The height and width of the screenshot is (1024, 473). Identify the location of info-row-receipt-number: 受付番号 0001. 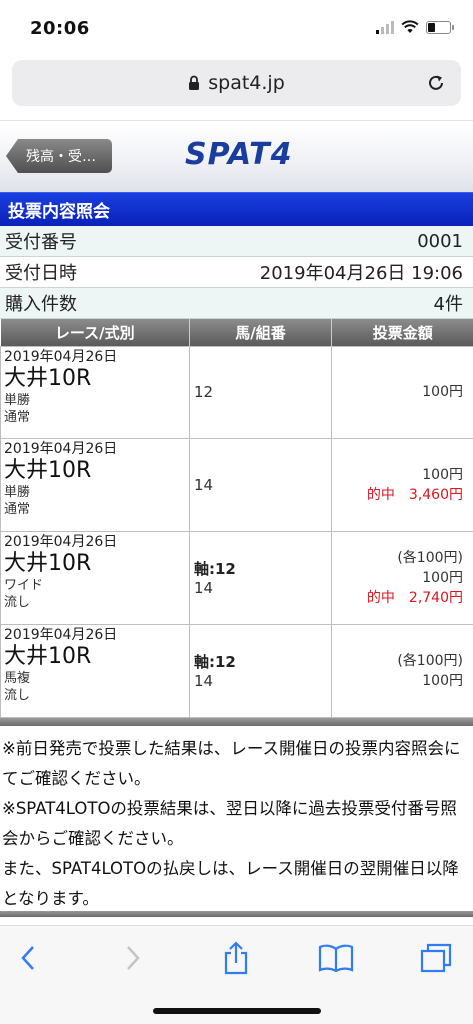
(236, 241).